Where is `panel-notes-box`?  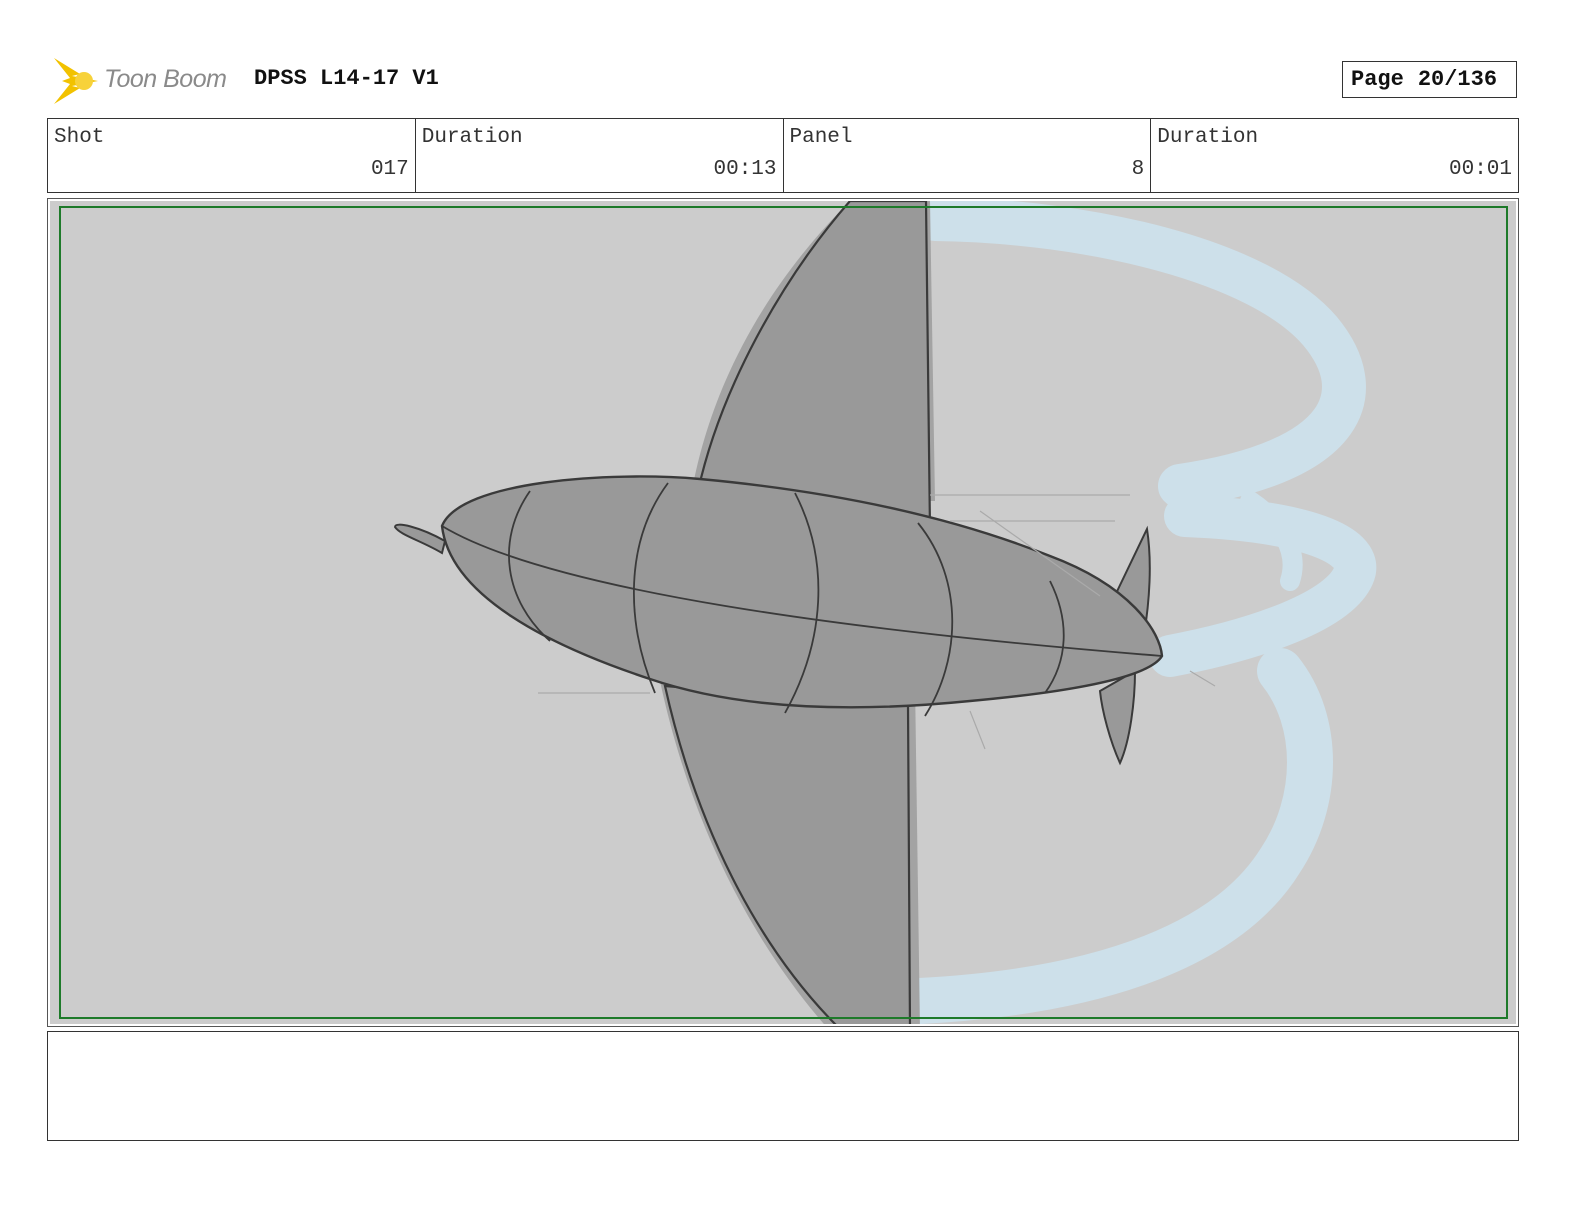 panel-notes-box is located at coordinates (783, 1086).